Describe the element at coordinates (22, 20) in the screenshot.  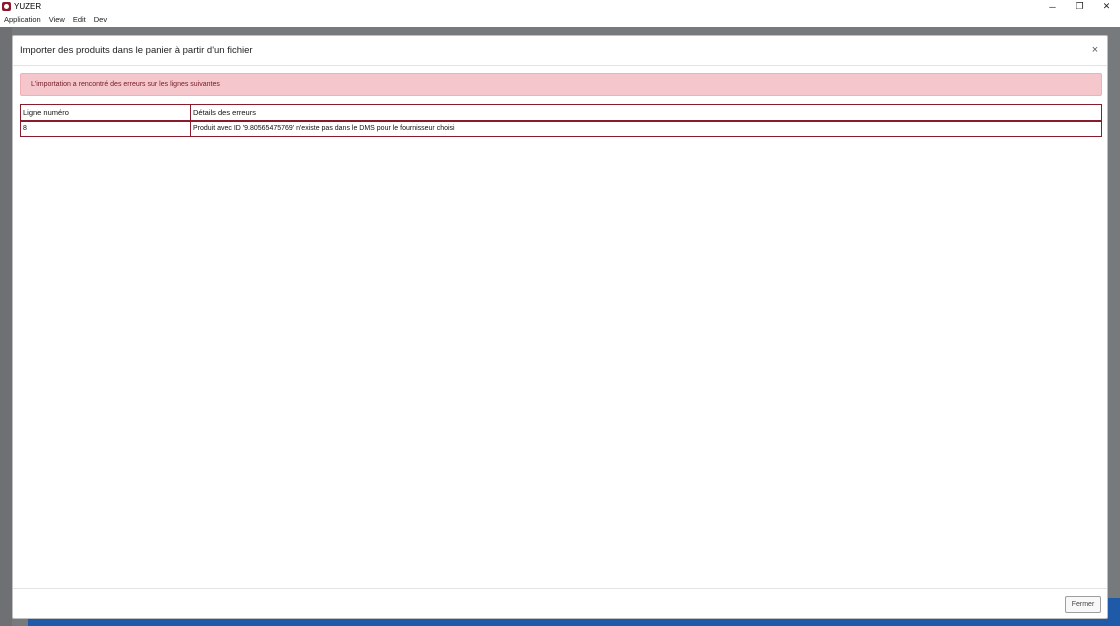
I see `menu-application: Application` at that location.